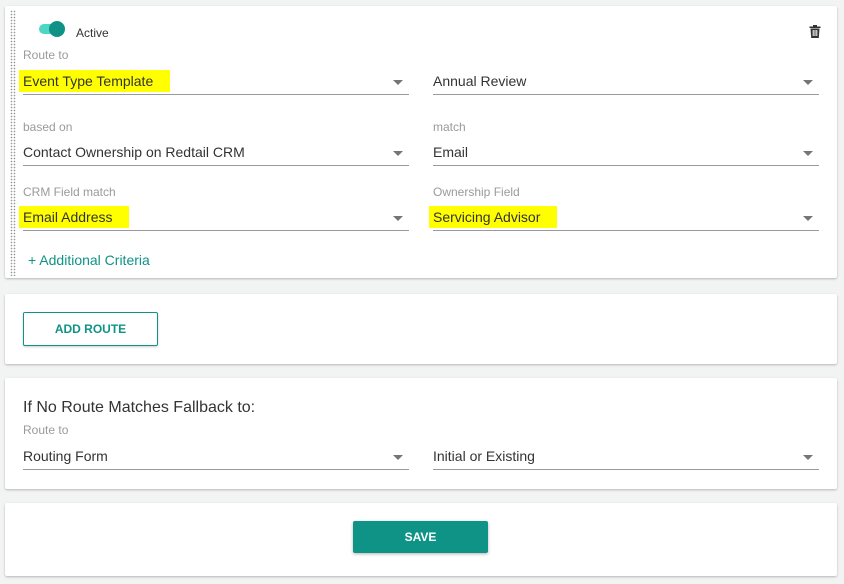 Image resolution: width=844 pixels, height=584 pixels. I want to click on drag-handle, so click(13, 143).